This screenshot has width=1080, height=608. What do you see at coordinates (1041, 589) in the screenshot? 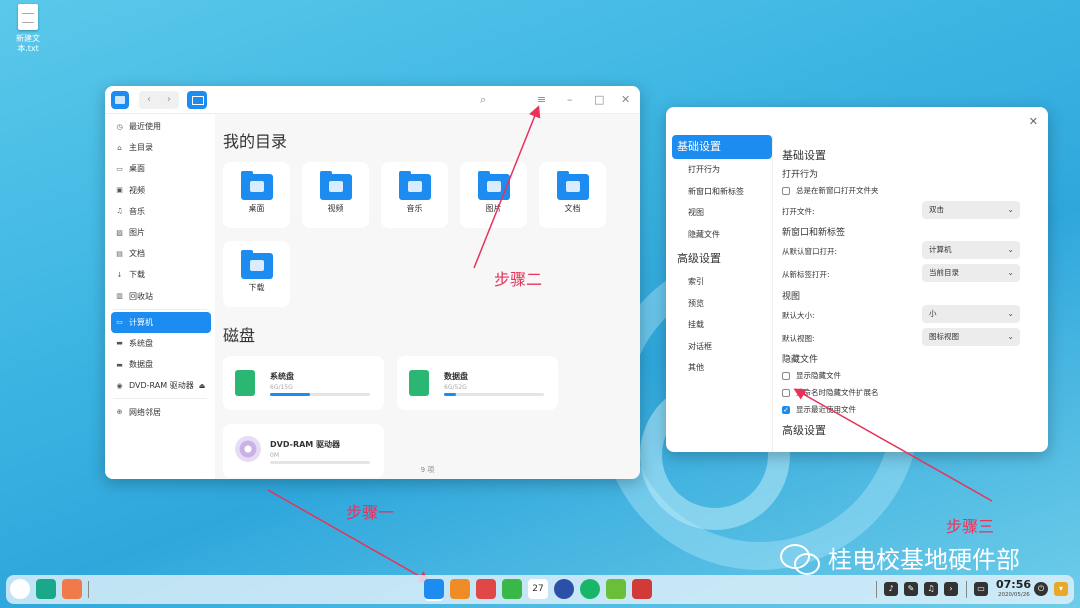
I see `power-icon: ⏻` at bounding box center [1041, 589].